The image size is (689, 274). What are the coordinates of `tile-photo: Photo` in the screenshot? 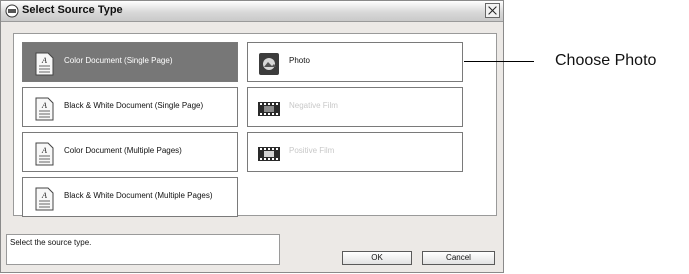 It's located at (355, 62).